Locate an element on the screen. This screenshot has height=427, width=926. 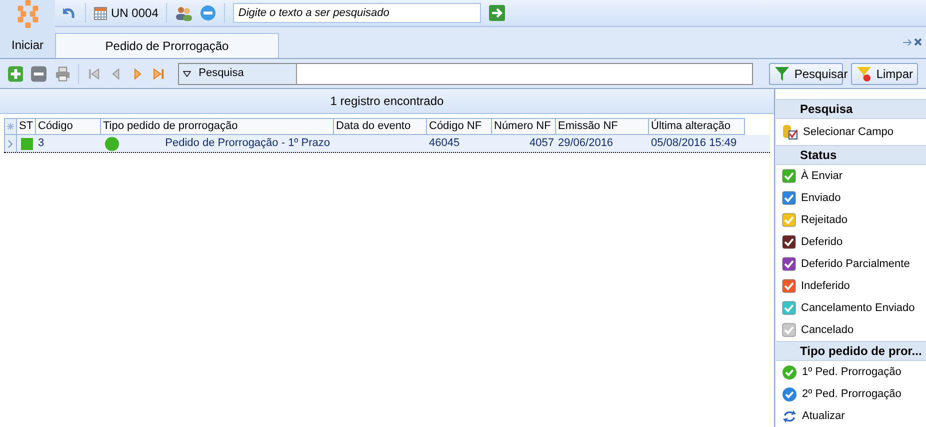
panel-item: Cancelamento Enviado is located at coordinates (851, 308).